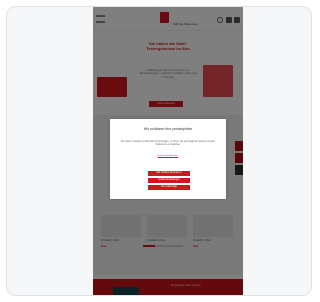 Image resolution: width=320 pixels, height=302 pixels. What do you see at coordinates (169, 173) in the screenshot?
I see `accept-all-button: Alle Cookies akzeptieren` at bounding box center [169, 173].